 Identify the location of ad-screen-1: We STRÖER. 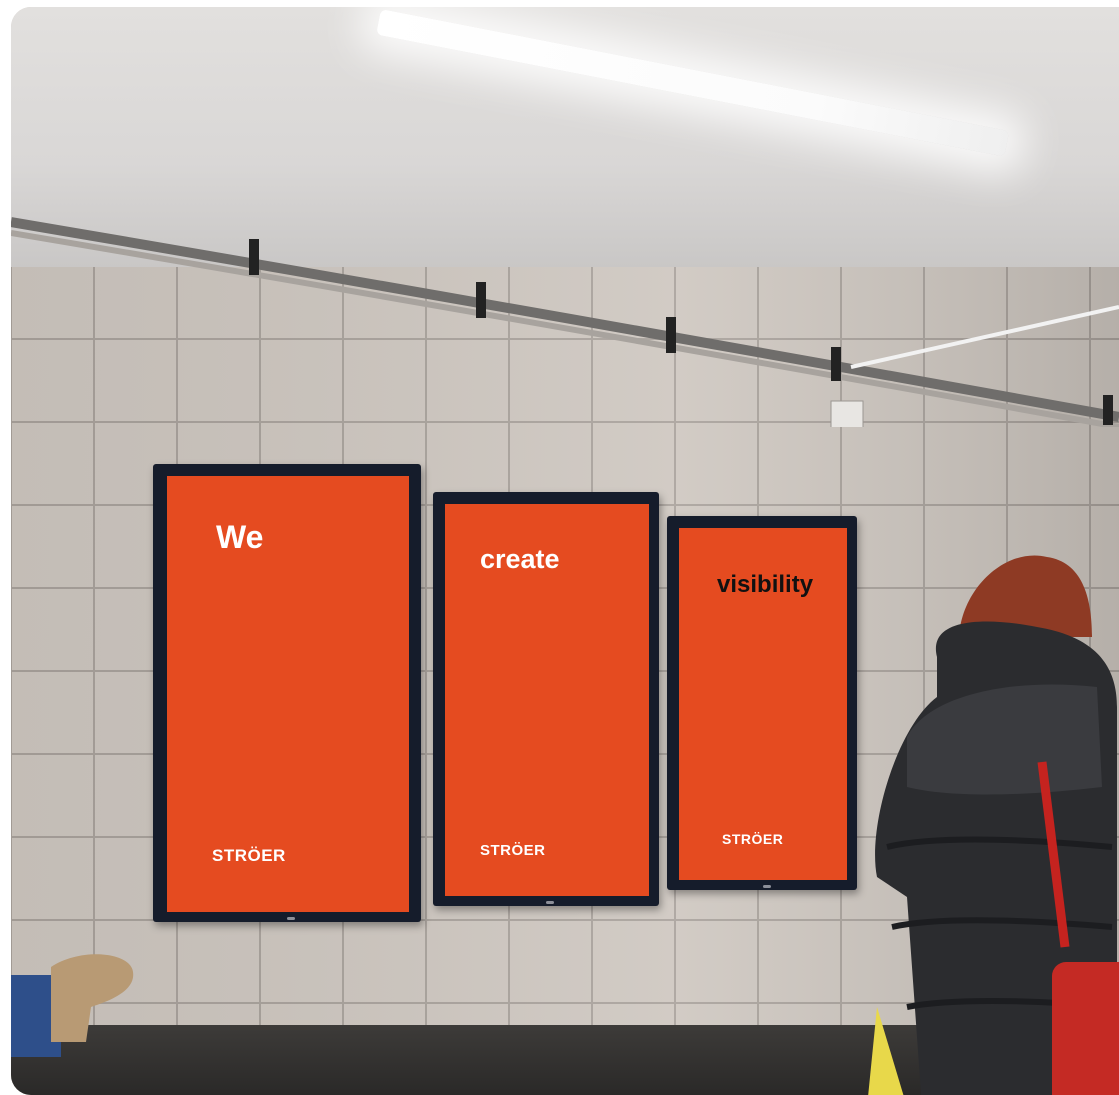
(287, 693).